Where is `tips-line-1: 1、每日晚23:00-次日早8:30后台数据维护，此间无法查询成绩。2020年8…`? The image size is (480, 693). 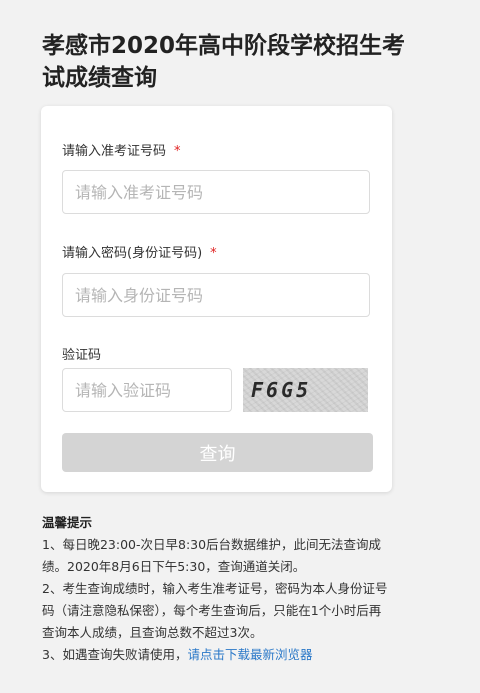 tips-line-1: 1、每日晚23:00-次日早8:30后台数据维护，此间无法查询成绩。2020年8… is located at coordinates (212, 555).